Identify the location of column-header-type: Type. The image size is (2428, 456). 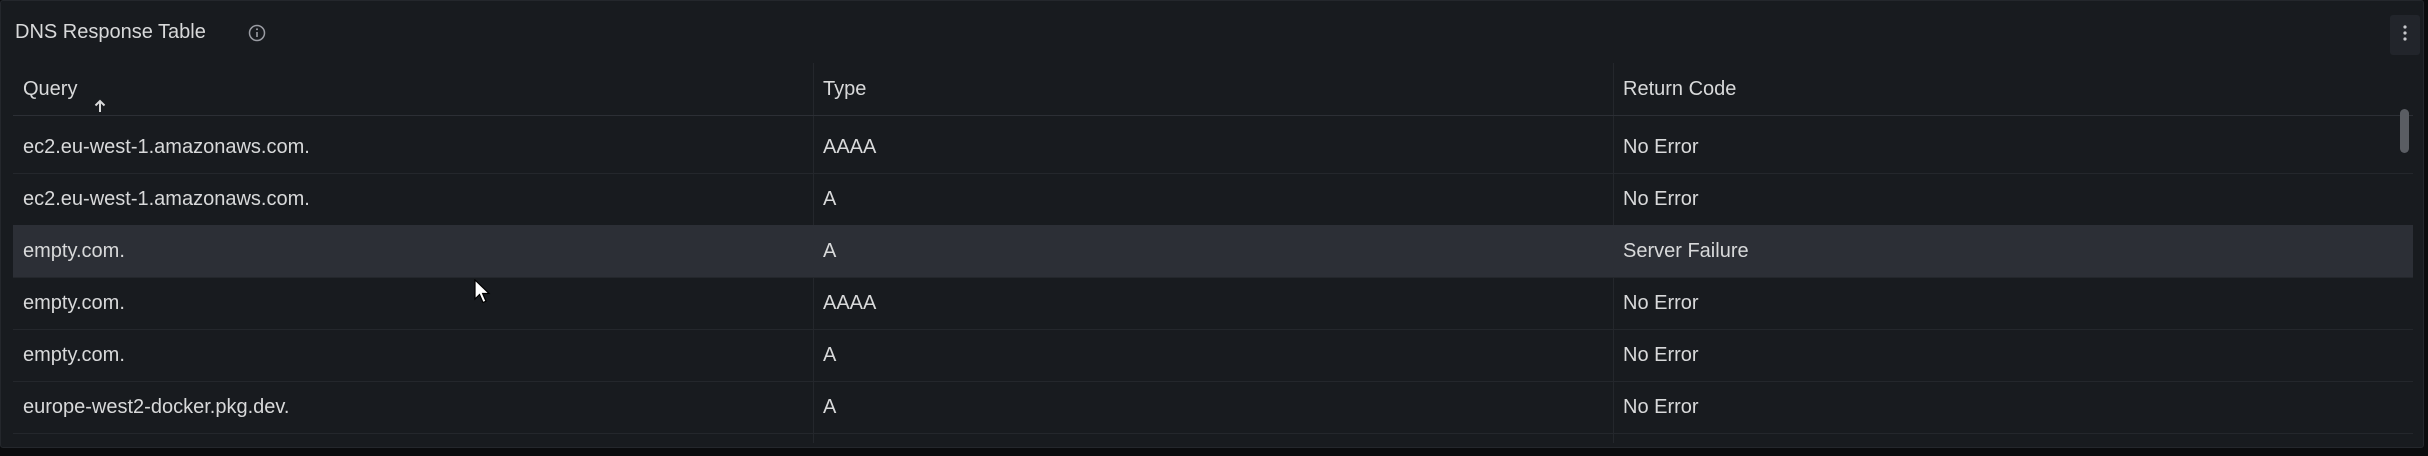
(844, 89).